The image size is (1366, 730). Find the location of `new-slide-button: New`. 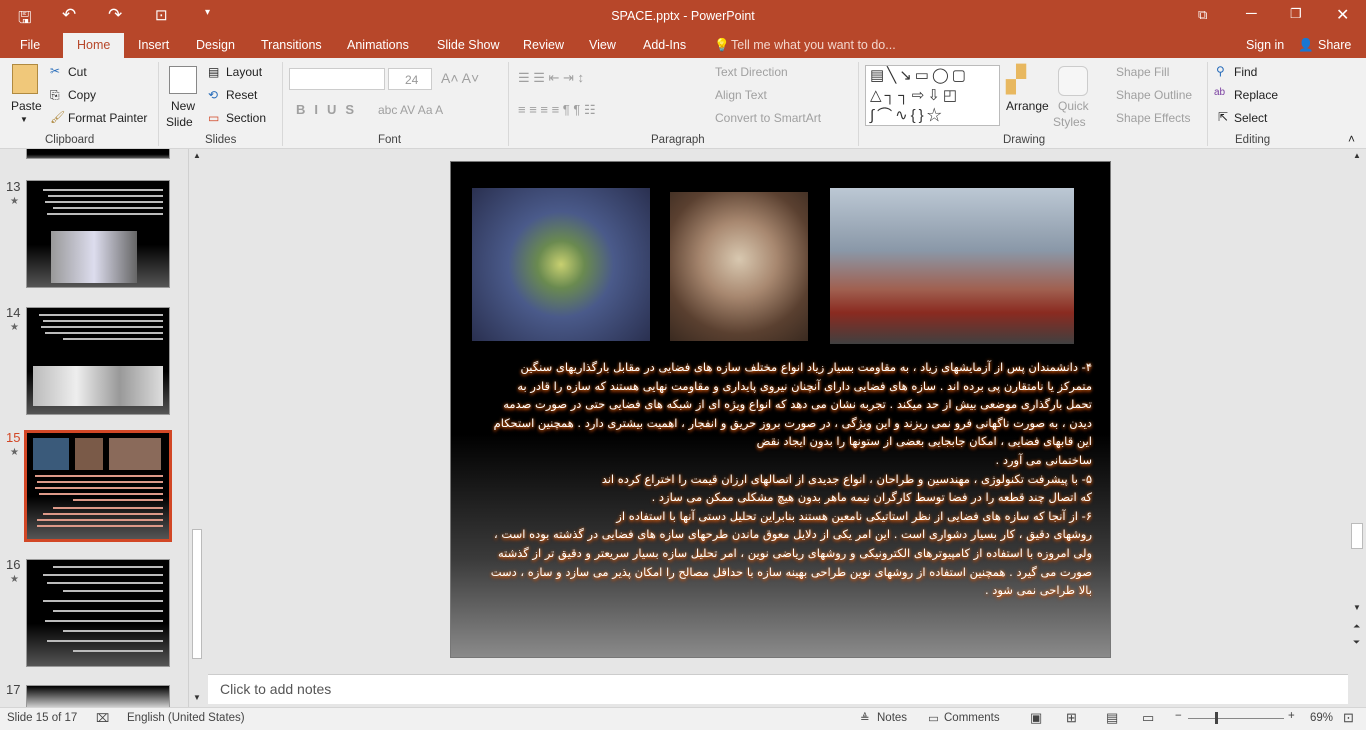

new-slide-button: New is located at coordinates (183, 106).